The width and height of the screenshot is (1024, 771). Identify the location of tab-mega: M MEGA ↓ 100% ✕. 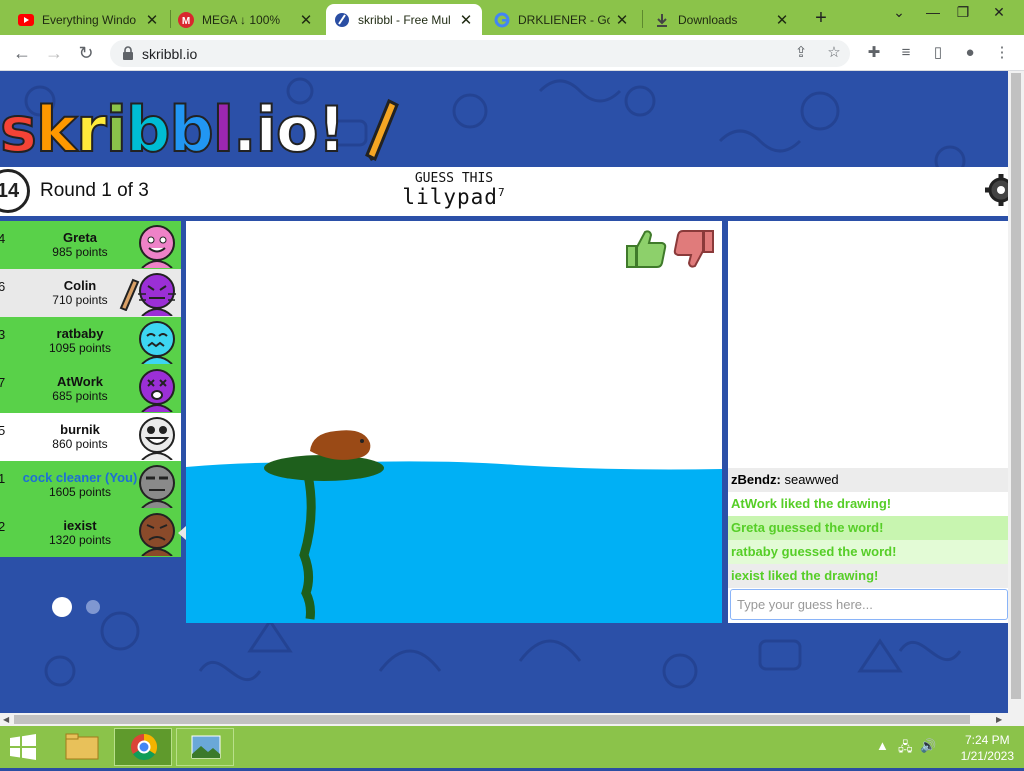
(246, 19).